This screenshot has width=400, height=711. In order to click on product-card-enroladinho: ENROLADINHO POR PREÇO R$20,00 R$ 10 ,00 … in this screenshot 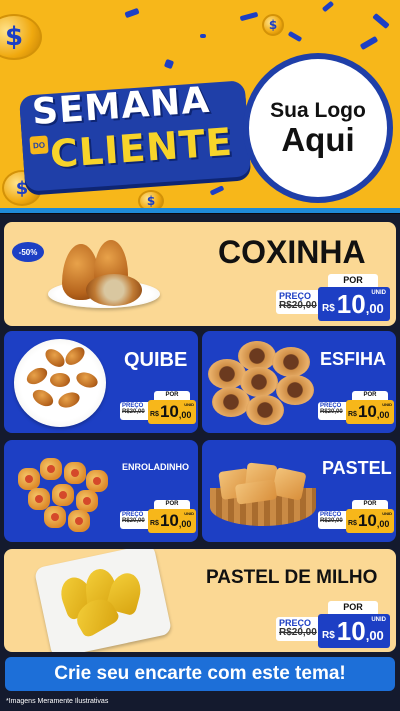, I will do `click(101, 491)`.